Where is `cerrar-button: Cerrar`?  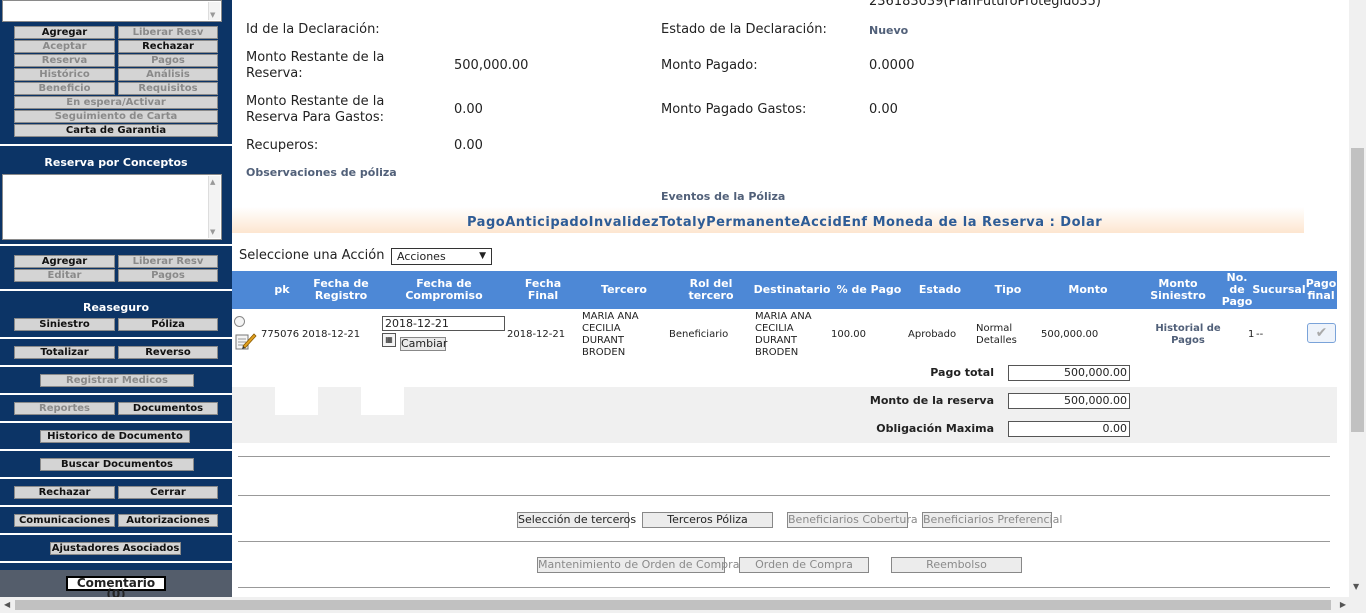 cerrar-button: Cerrar is located at coordinates (168, 492).